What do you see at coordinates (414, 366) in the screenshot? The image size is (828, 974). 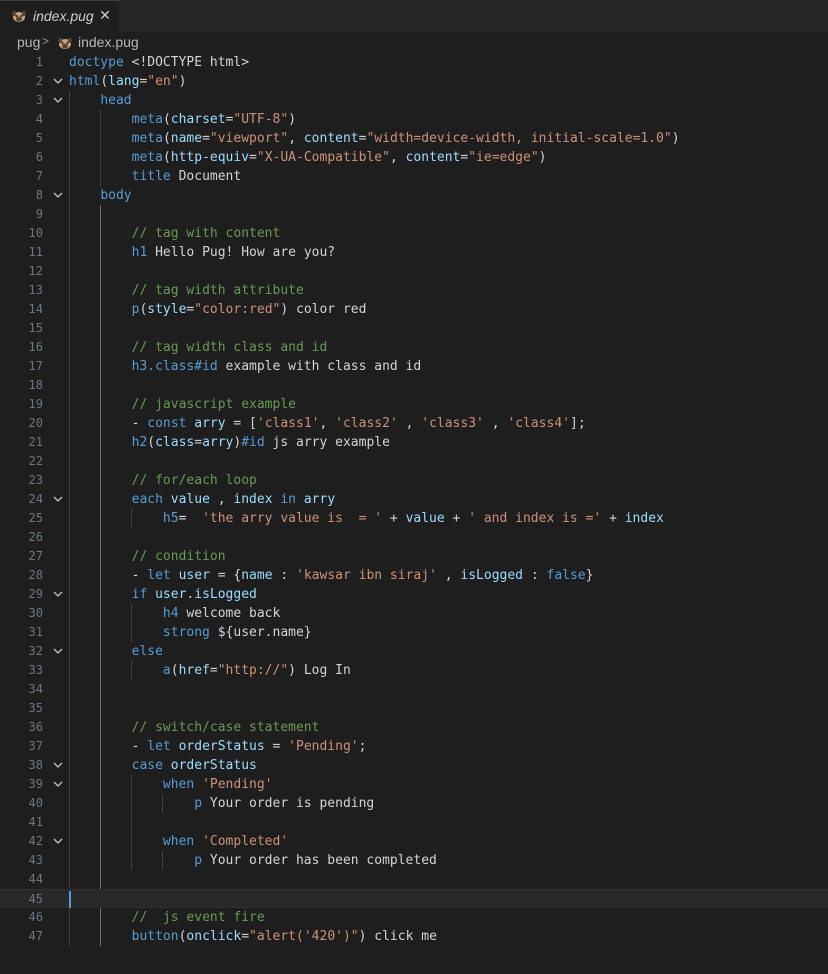 I see `code-line: 17 h3.class#id example with class and id` at bounding box center [414, 366].